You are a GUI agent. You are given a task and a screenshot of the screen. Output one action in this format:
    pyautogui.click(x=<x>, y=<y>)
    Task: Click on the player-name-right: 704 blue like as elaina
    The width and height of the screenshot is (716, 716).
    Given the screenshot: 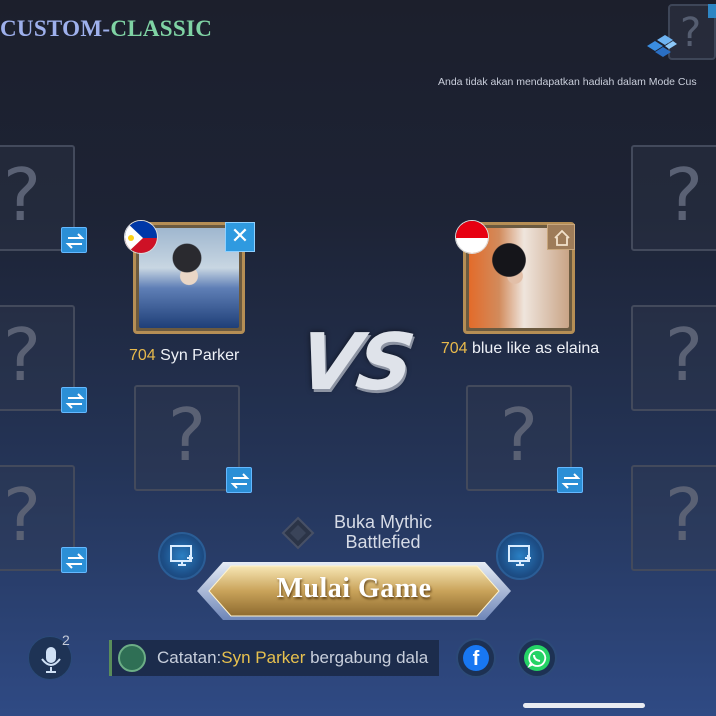 What is the action you would take?
    pyautogui.click(x=520, y=348)
    